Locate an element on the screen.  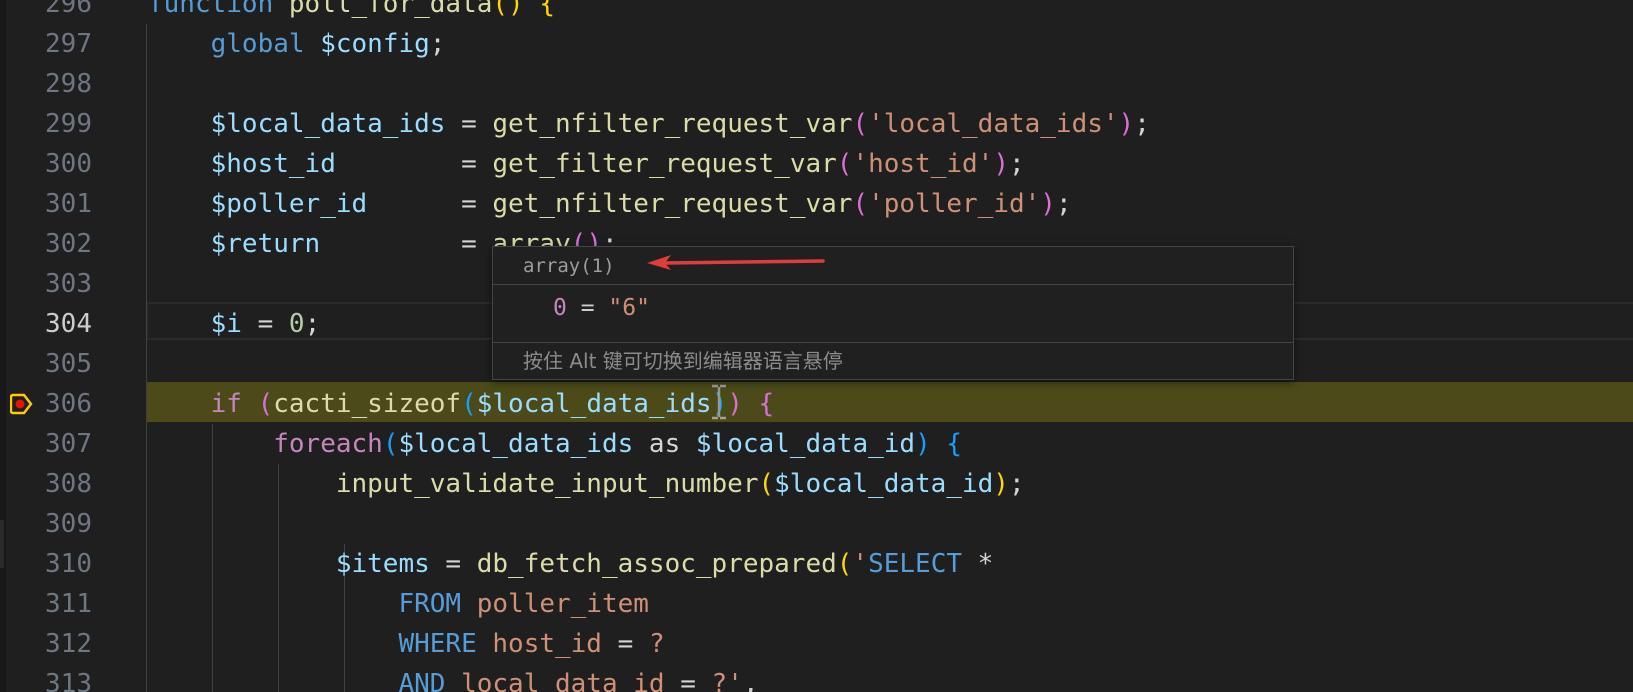
code-token: local_data_id is located at coordinates (563, 680).